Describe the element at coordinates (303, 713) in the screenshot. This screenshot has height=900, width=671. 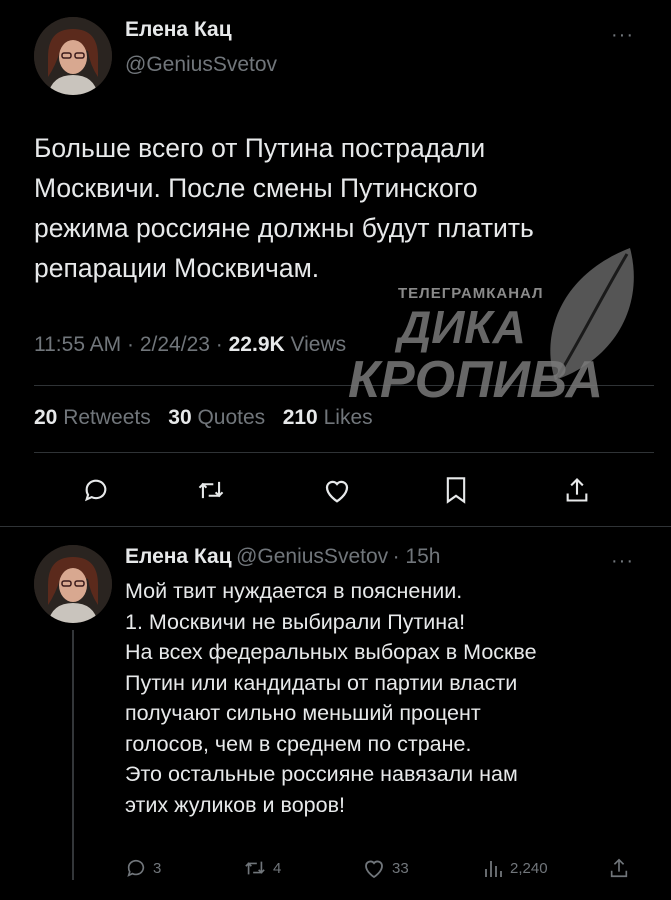
I see `reply-text-line: получают сильно меньший процент` at that location.